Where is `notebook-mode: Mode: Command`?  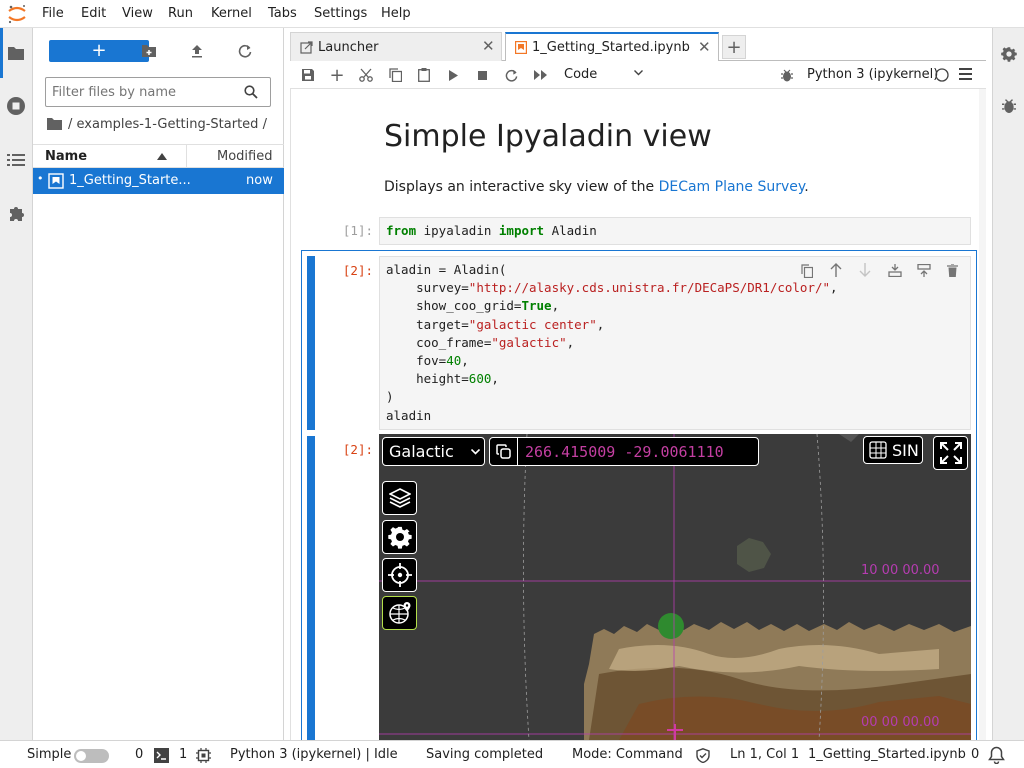
notebook-mode: Mode: Command is located at coordinates (627, 754).